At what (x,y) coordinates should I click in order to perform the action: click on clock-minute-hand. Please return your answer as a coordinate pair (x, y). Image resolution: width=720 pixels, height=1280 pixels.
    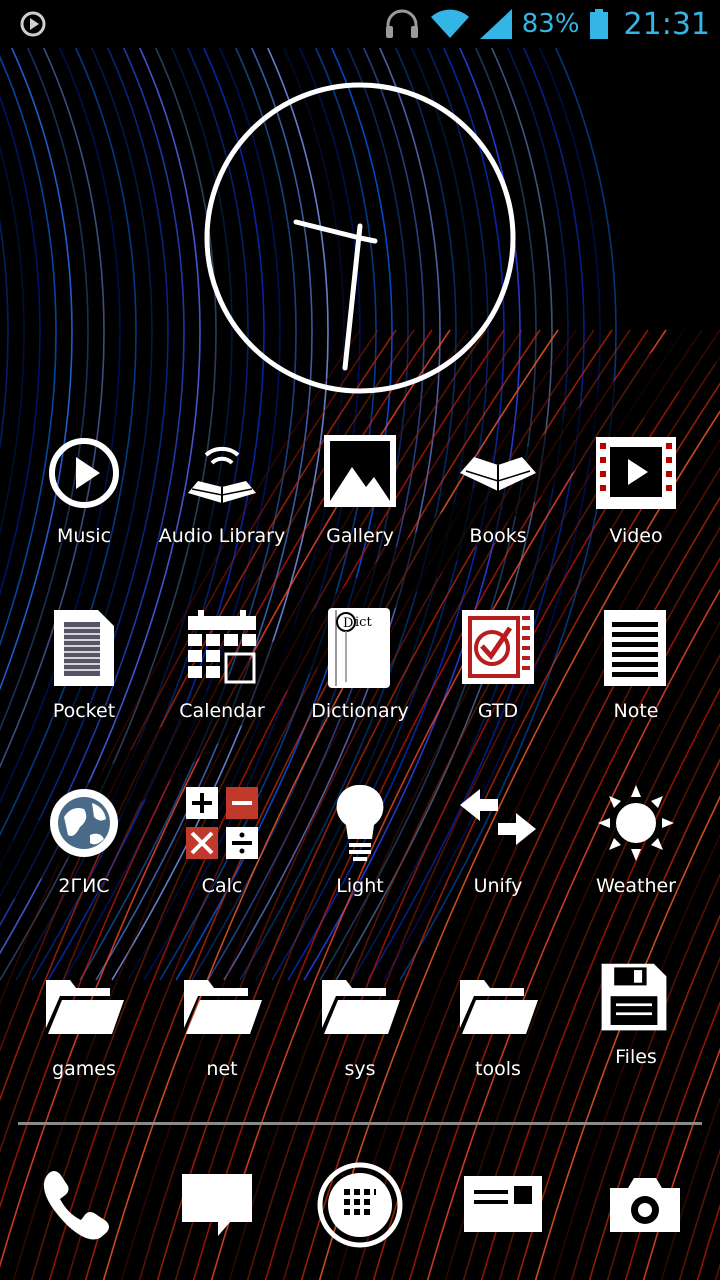
    Looking at the image, I should click on (352, 297).